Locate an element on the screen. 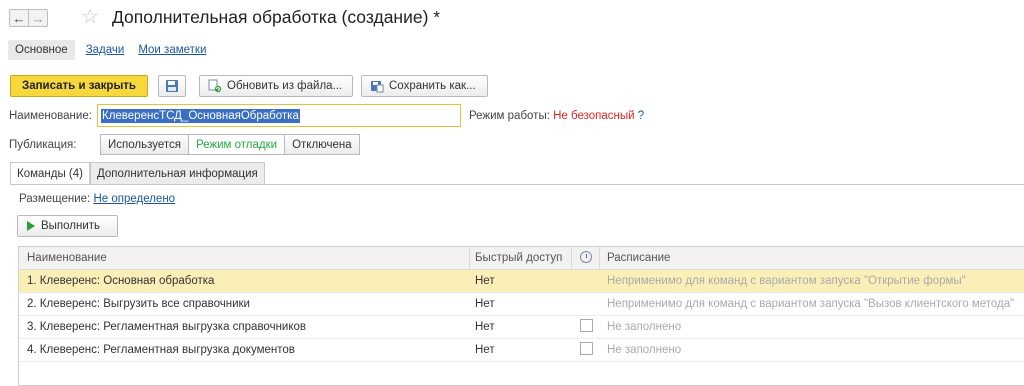 The image size is (1024, 386). page-tabs: Команды (4) Дополнительная информация is located at coordinates (137, 173).